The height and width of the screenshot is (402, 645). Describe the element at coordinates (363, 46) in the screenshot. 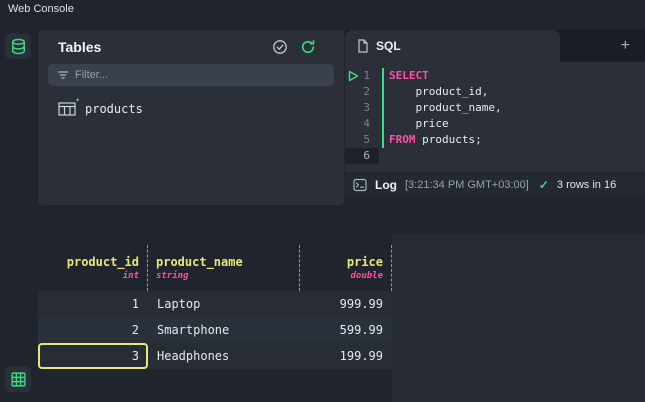

I see `document-icon` at that location.